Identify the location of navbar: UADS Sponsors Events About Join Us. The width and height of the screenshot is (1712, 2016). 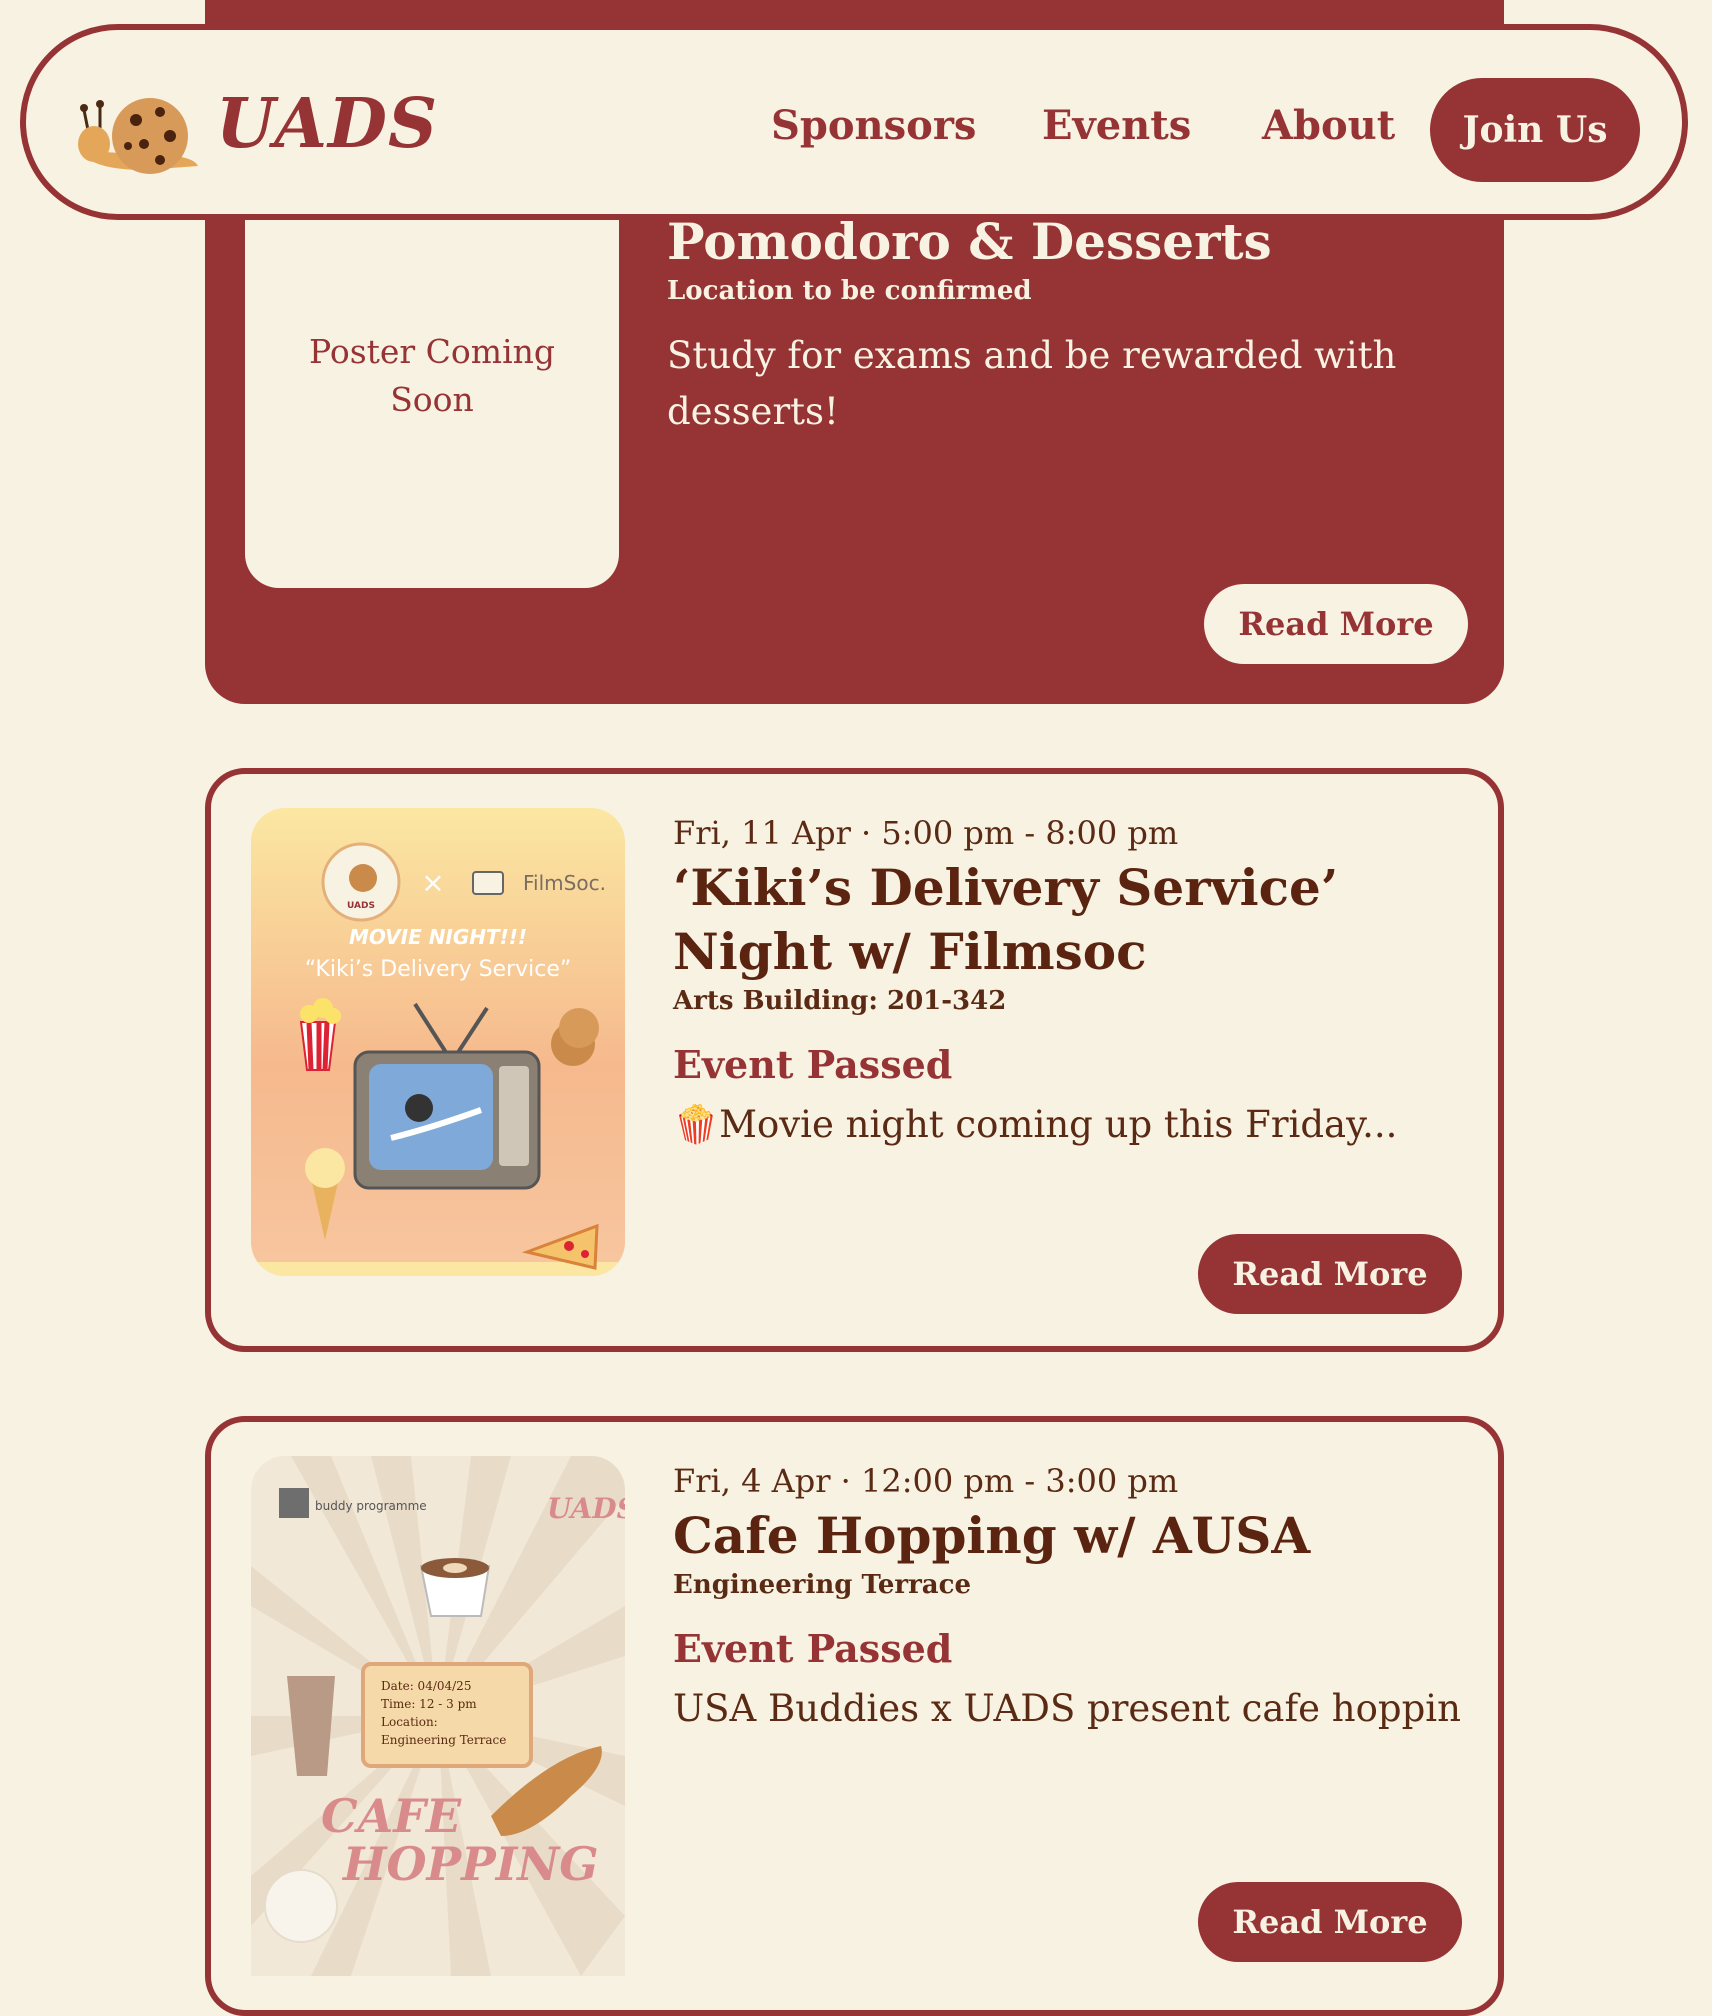
(854, 122).